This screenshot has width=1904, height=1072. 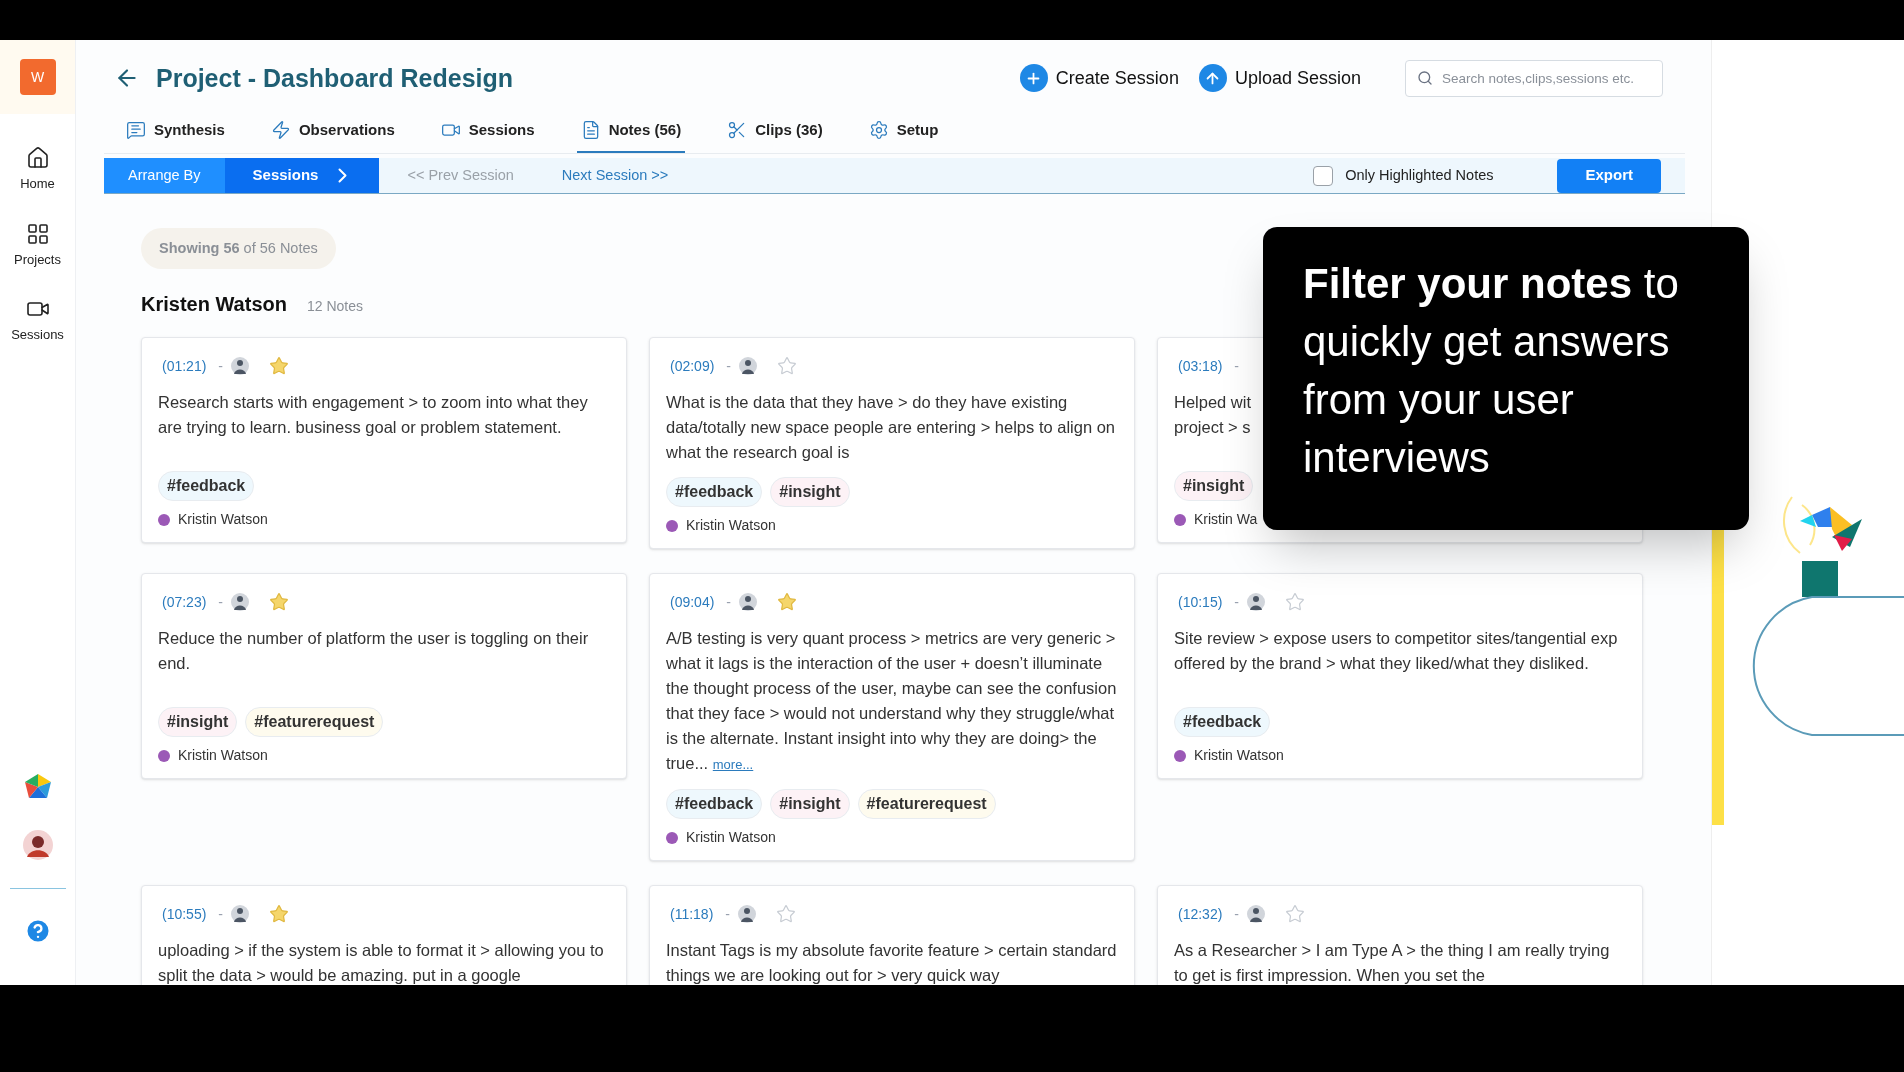 I want to click on nav-item: Home, so click(x=37, y=170).